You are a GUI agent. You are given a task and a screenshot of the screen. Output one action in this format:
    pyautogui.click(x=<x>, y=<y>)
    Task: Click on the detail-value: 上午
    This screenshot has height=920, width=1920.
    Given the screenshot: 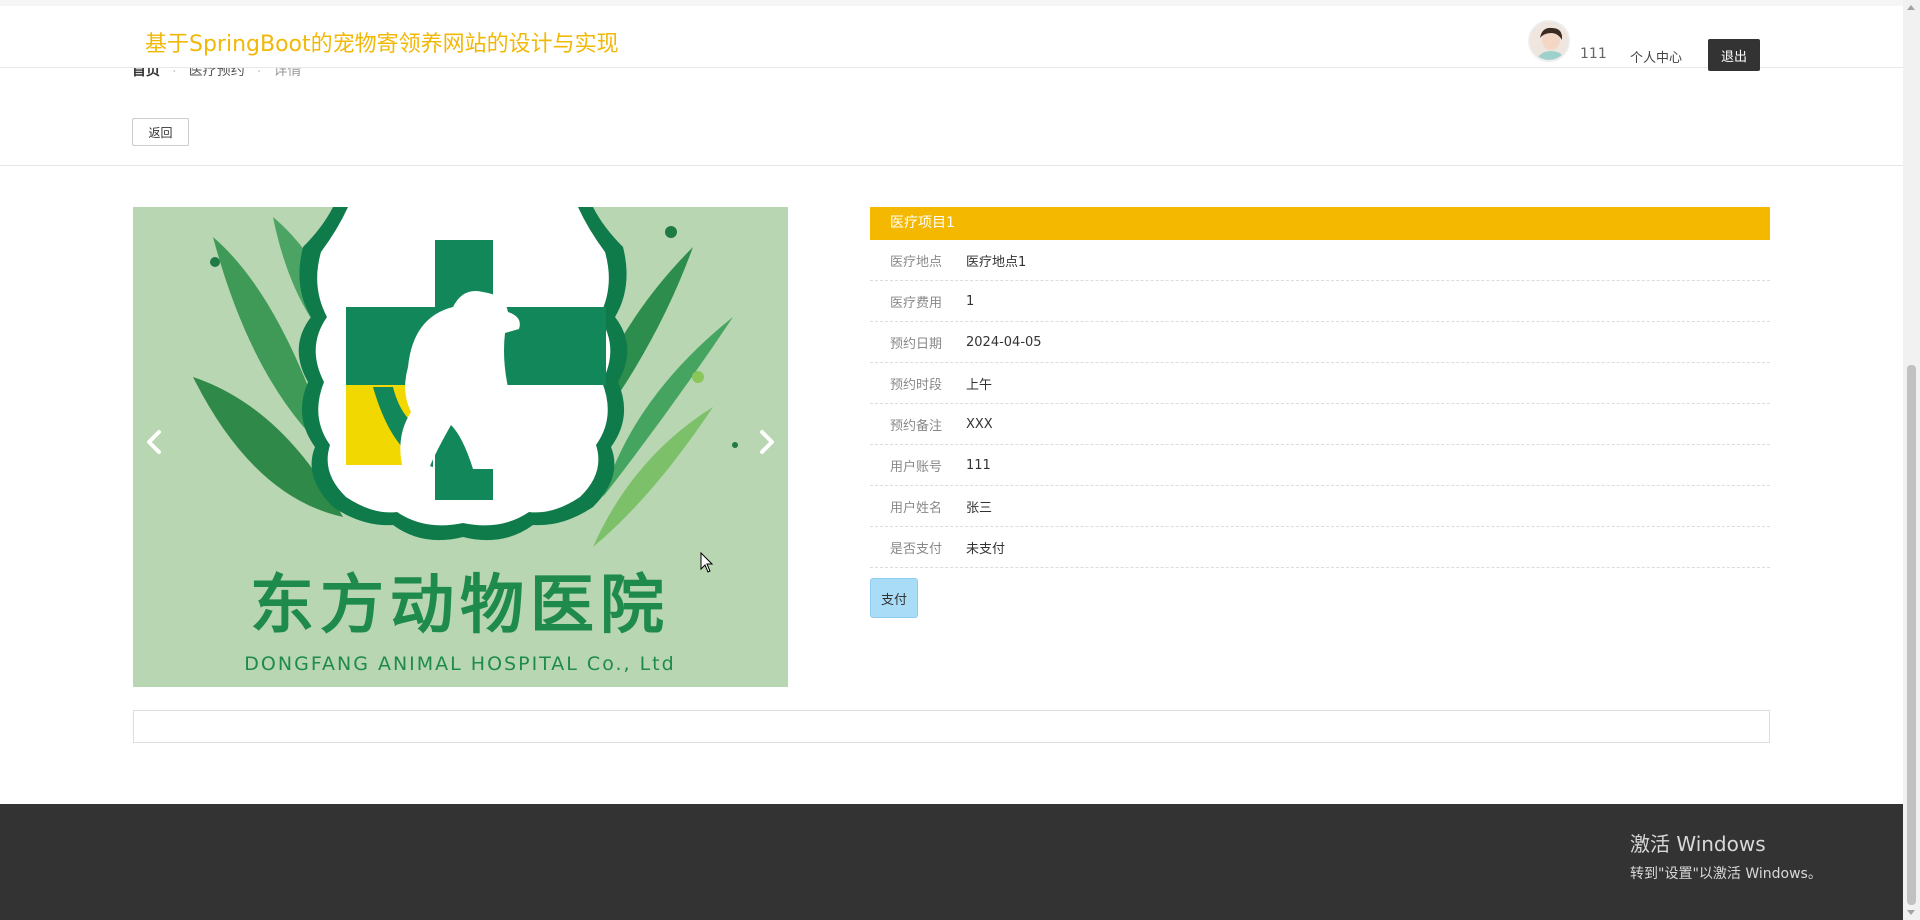 What is the action you would take?
    pyautogui.click(x=979, y=385)
    